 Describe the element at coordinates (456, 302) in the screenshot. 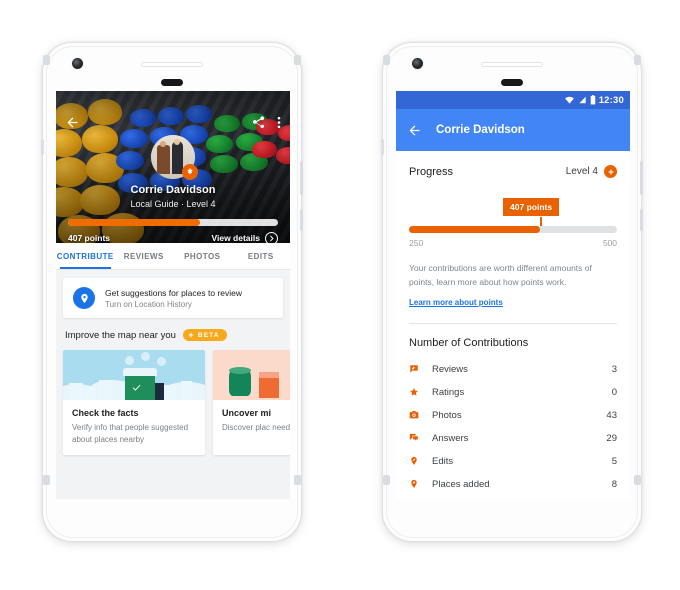

I see `learn-more-link: Learn more about points` at that location.